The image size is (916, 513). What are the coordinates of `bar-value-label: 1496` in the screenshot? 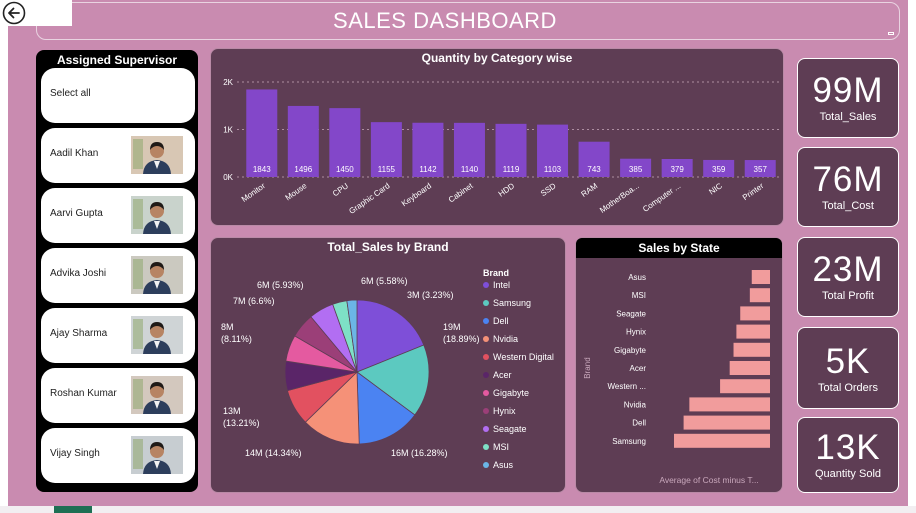 It's located at (303, 169).